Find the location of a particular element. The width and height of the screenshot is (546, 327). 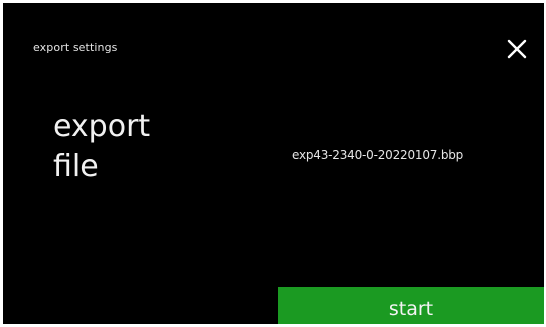

start-button: start is located at coordinates (411, 305).